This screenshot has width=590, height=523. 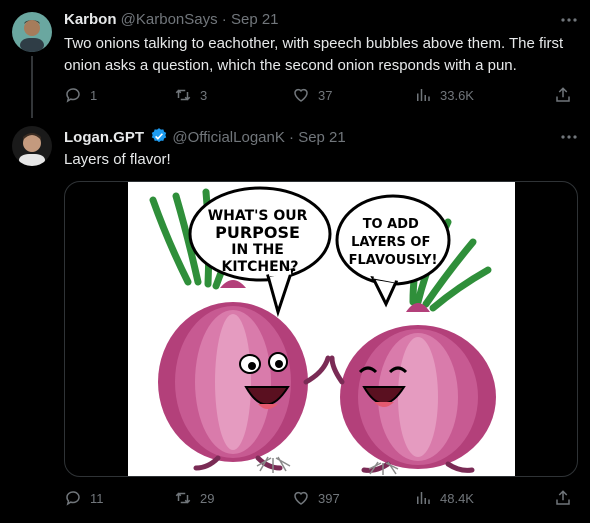 What do you see at coordinates (94, 95) in the screenshot?
I see `reply-count: 1` at bounding box center [94, 95].